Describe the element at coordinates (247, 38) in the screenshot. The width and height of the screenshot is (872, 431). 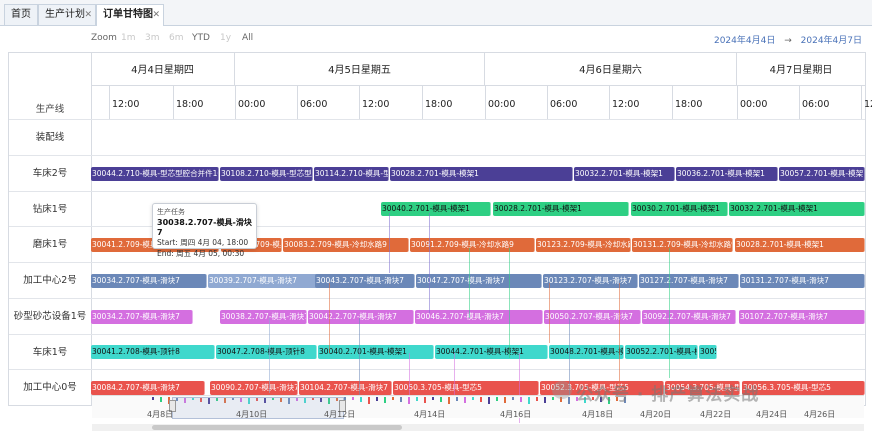
I see `zoom-all-button: All` at that location.